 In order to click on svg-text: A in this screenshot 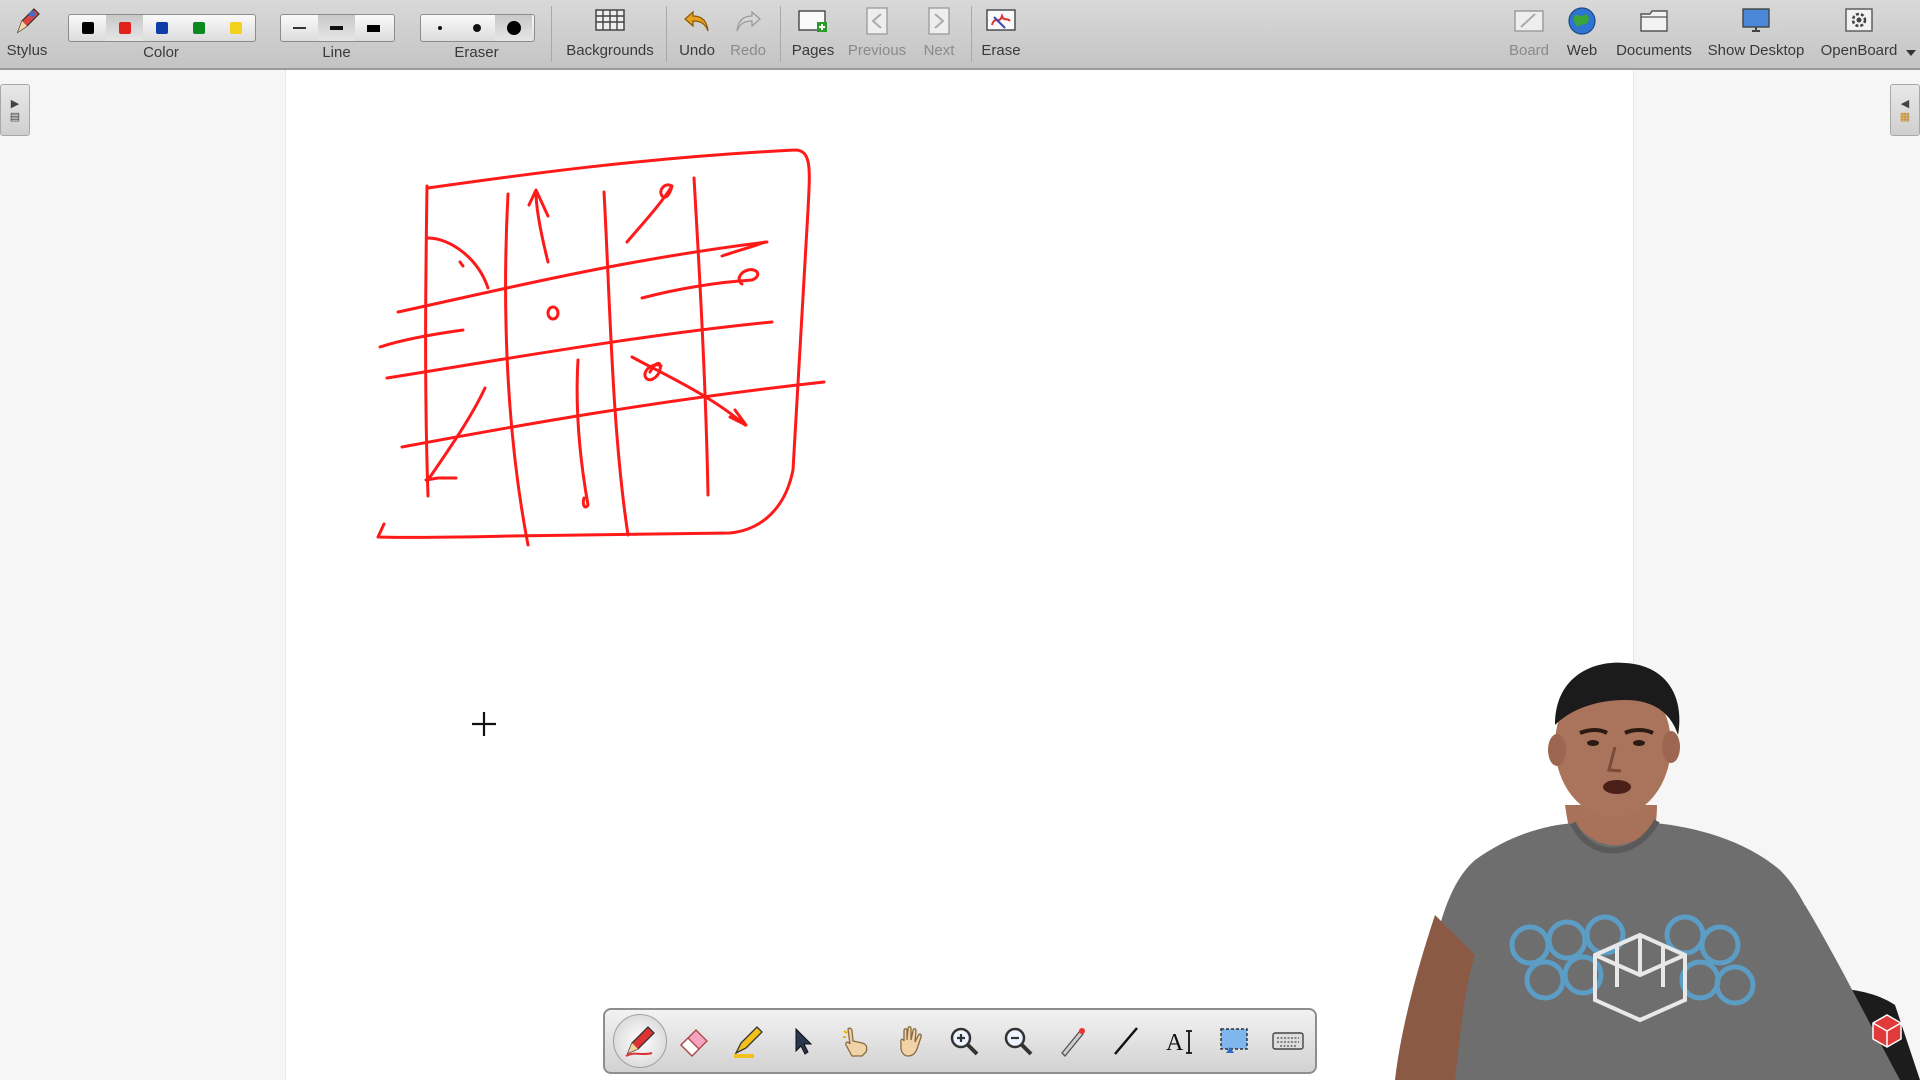, I will do `click(1175, 1043)`.